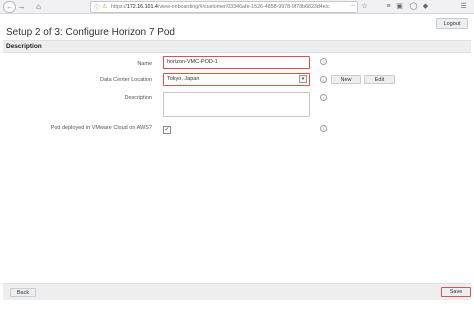 The width and height of the screenshot is (474, 314). Describe the element at coordinates (23, 292) in the screenshot. I see `back-button: Back` at that location.